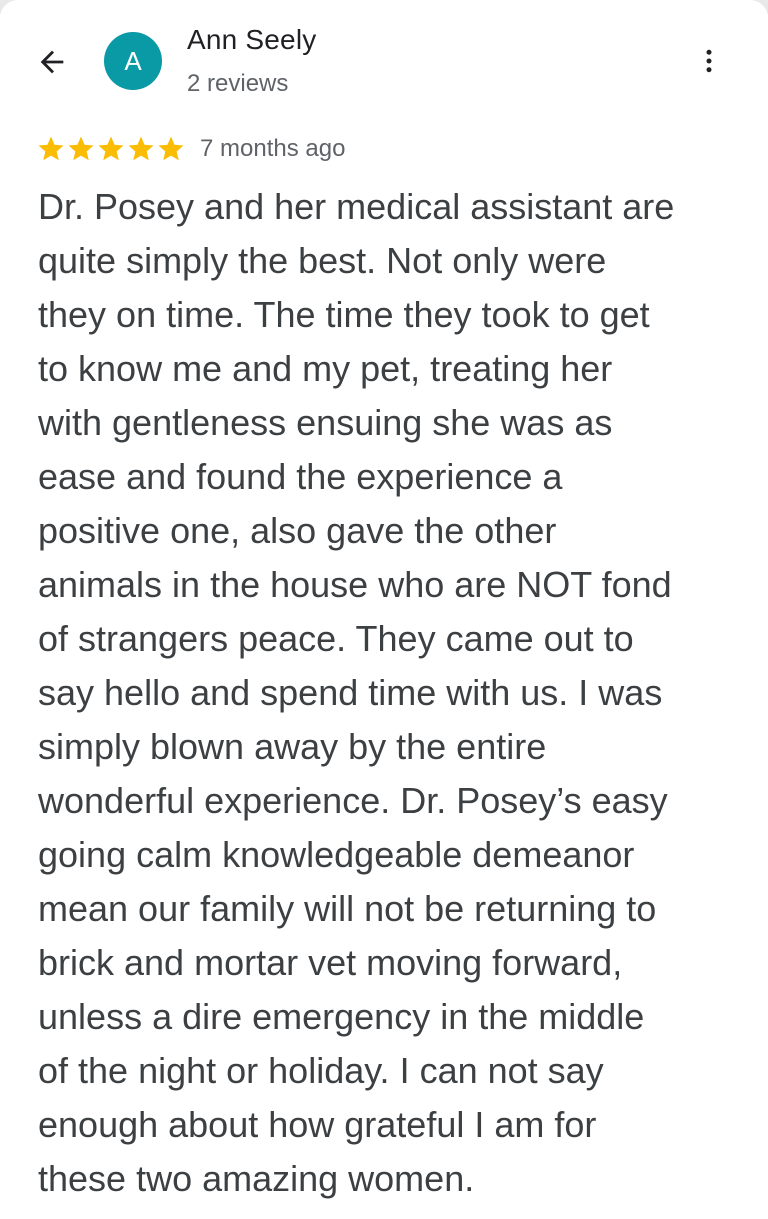  What do you see at coordinates (238, 83) in the screenshot?
I see `reviewer-review-count: 2 reviews` at bounding box center [238, 83].